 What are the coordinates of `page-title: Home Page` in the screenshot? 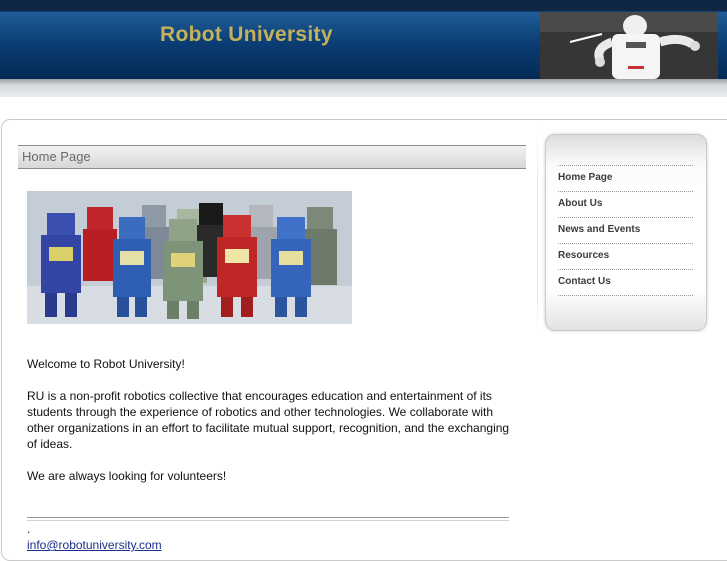 It's located at (272, 157).